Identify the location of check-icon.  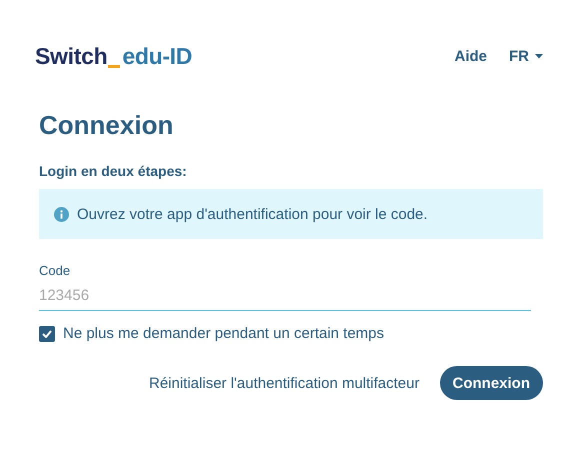
(47, 334).